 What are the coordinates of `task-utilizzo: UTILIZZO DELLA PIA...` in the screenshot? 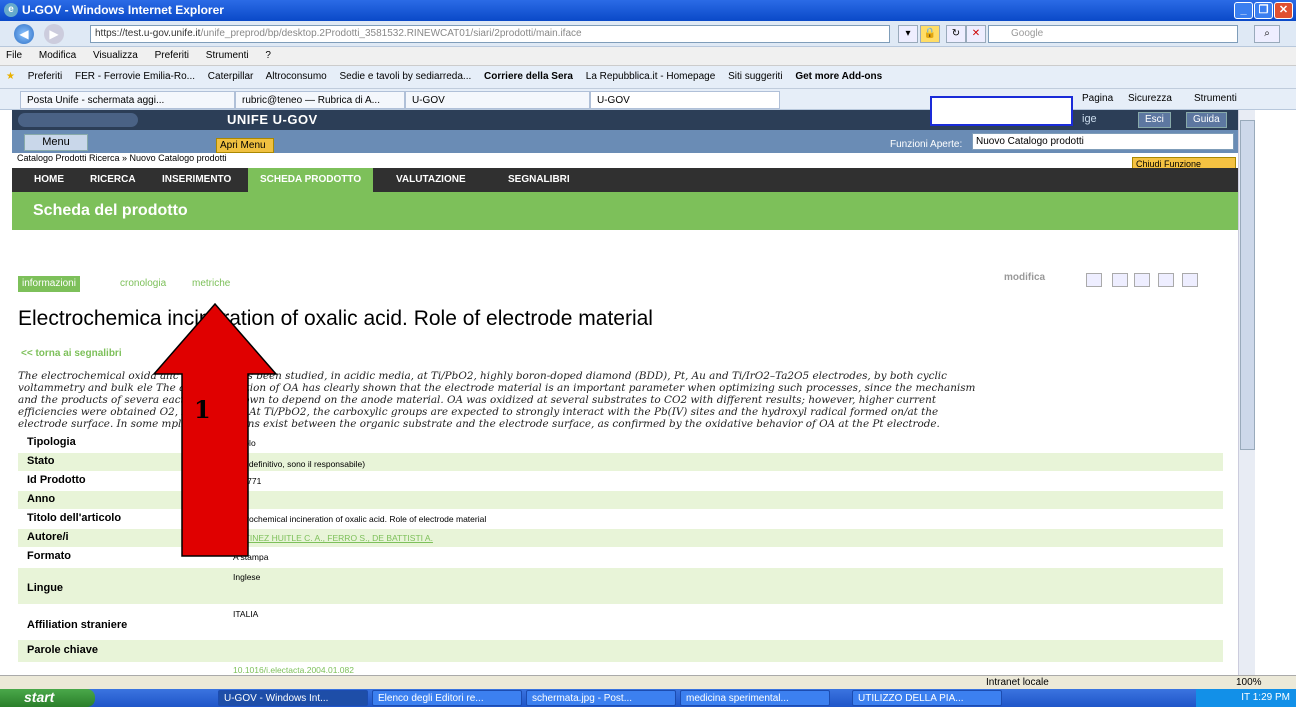 It's located at (927, 698).